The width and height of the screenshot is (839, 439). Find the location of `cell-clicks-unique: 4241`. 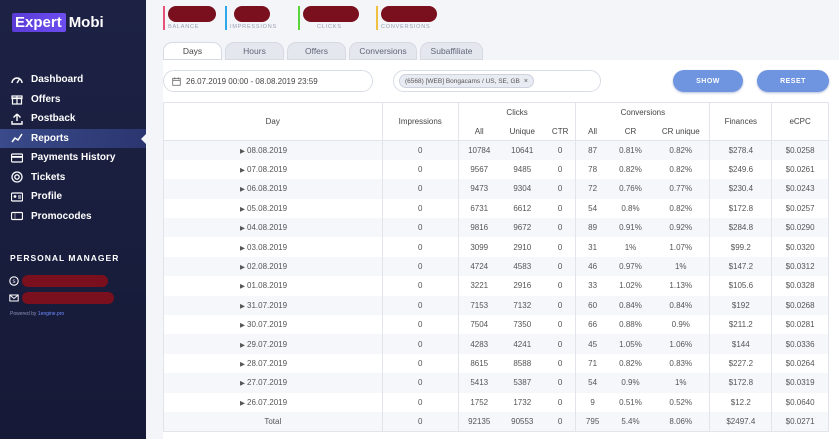

cell-clicks-unique: 4241 is located at coordinates (522, 344).